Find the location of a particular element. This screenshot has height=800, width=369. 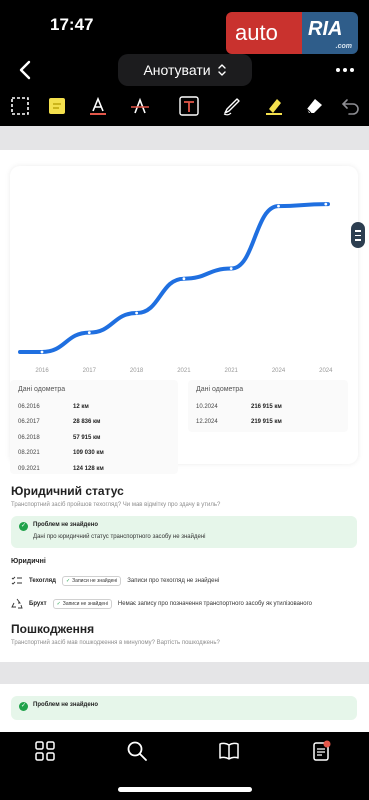

odometer-value: 109 030 км is located at coordinates (88, 453).